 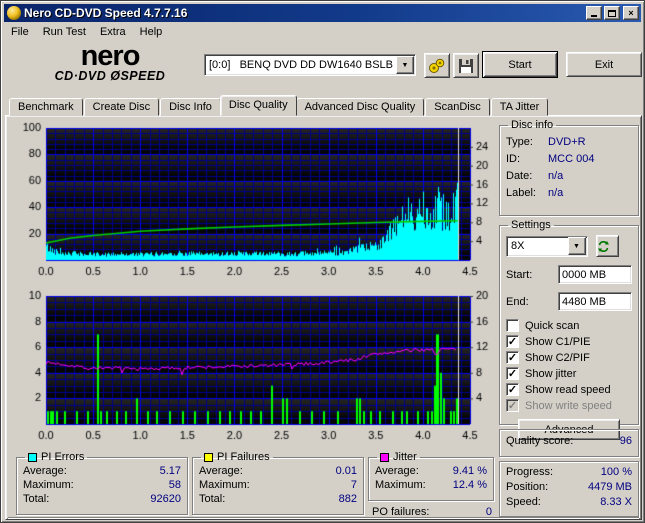 I want to click on pif-maximum-value: 7, so click(x=353, y=485).